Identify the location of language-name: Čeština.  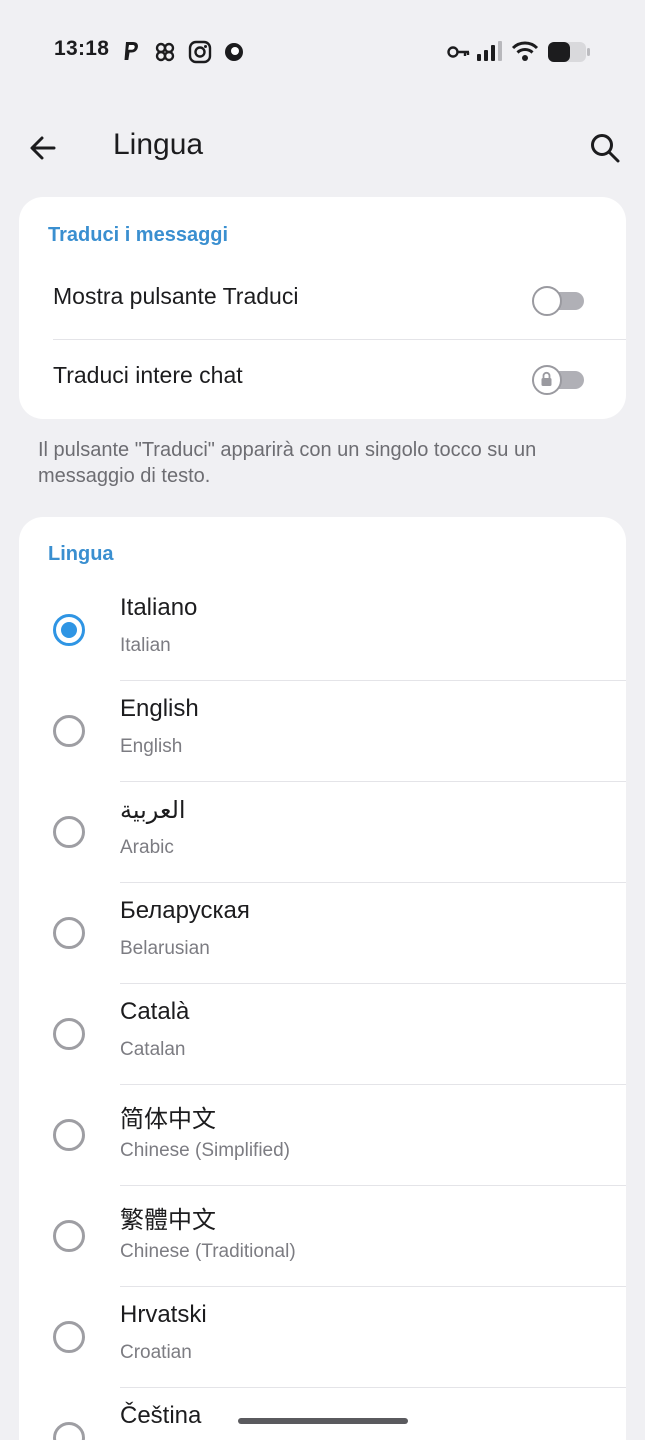
(161, 1415).